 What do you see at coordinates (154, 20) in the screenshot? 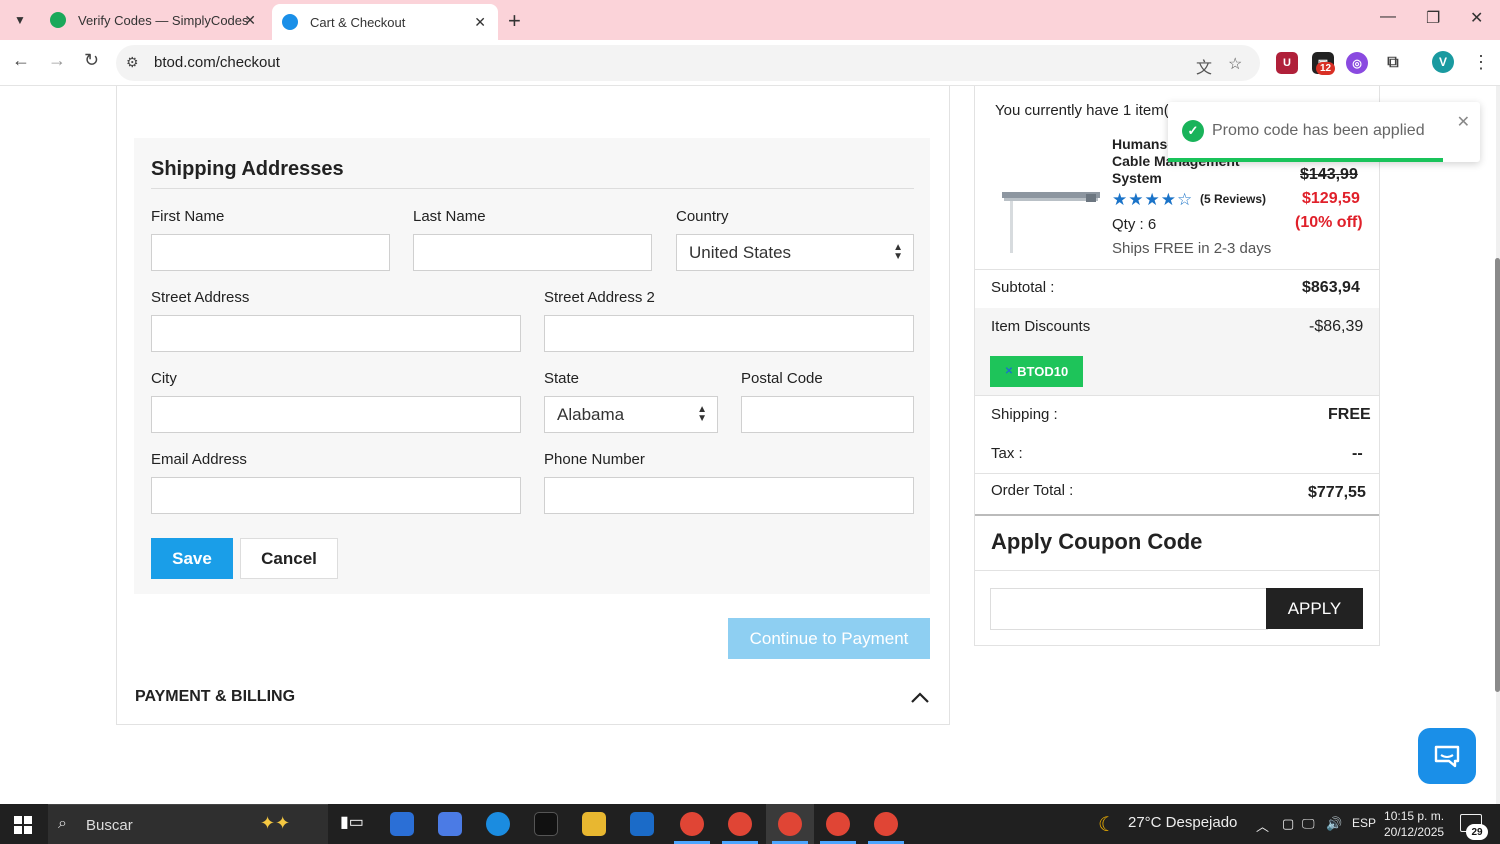
I see `tab-simplycodes: Verify Codes — SimplyCodes ✕` at bounding box center [154, 20].